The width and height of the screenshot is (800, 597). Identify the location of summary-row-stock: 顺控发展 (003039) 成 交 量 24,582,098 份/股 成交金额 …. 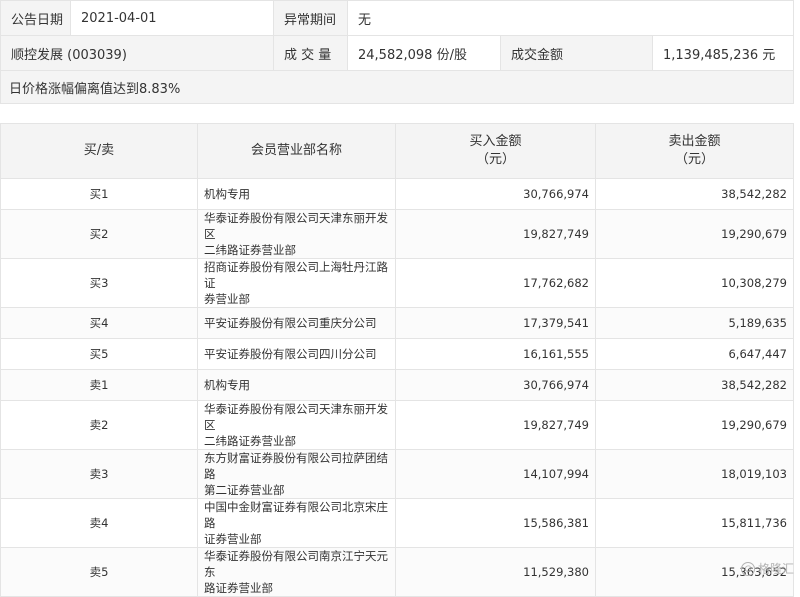
(397, 53).